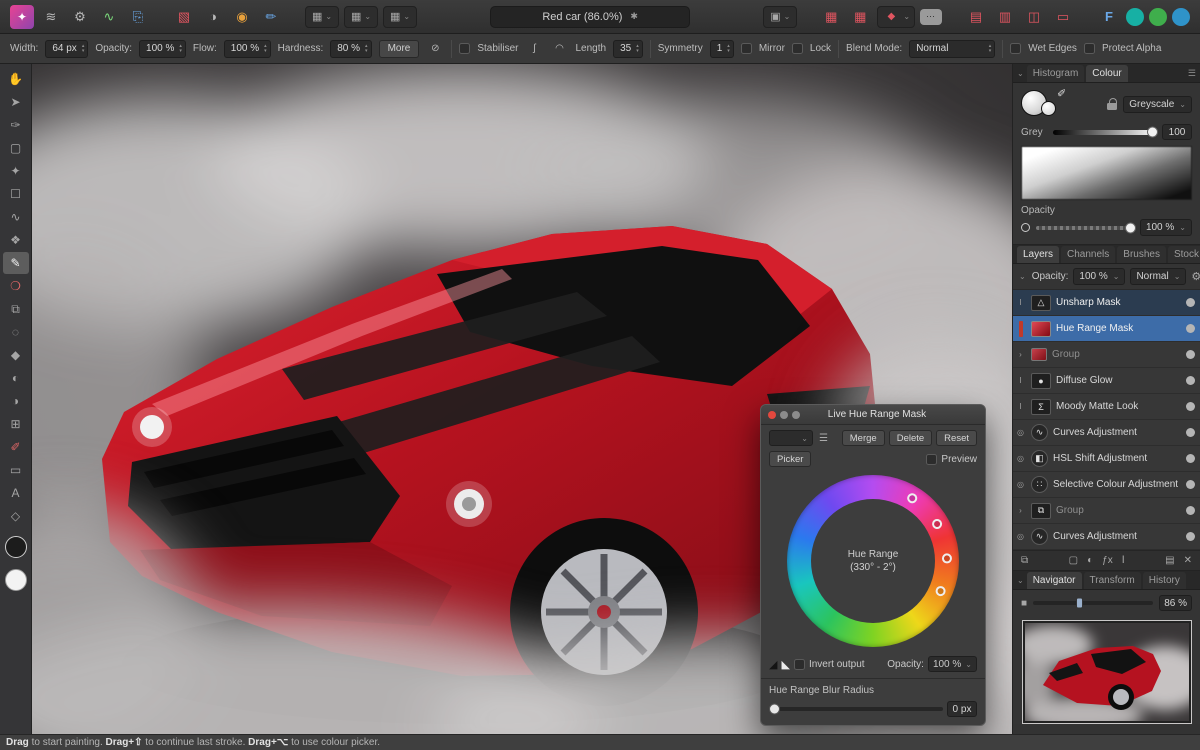 The height and width of the screenshot is (750, 1200). What do you see at coordinates (1177, 132) in the screenshot?
I see `grey-value: 100` at bounding box center [1177, 132].